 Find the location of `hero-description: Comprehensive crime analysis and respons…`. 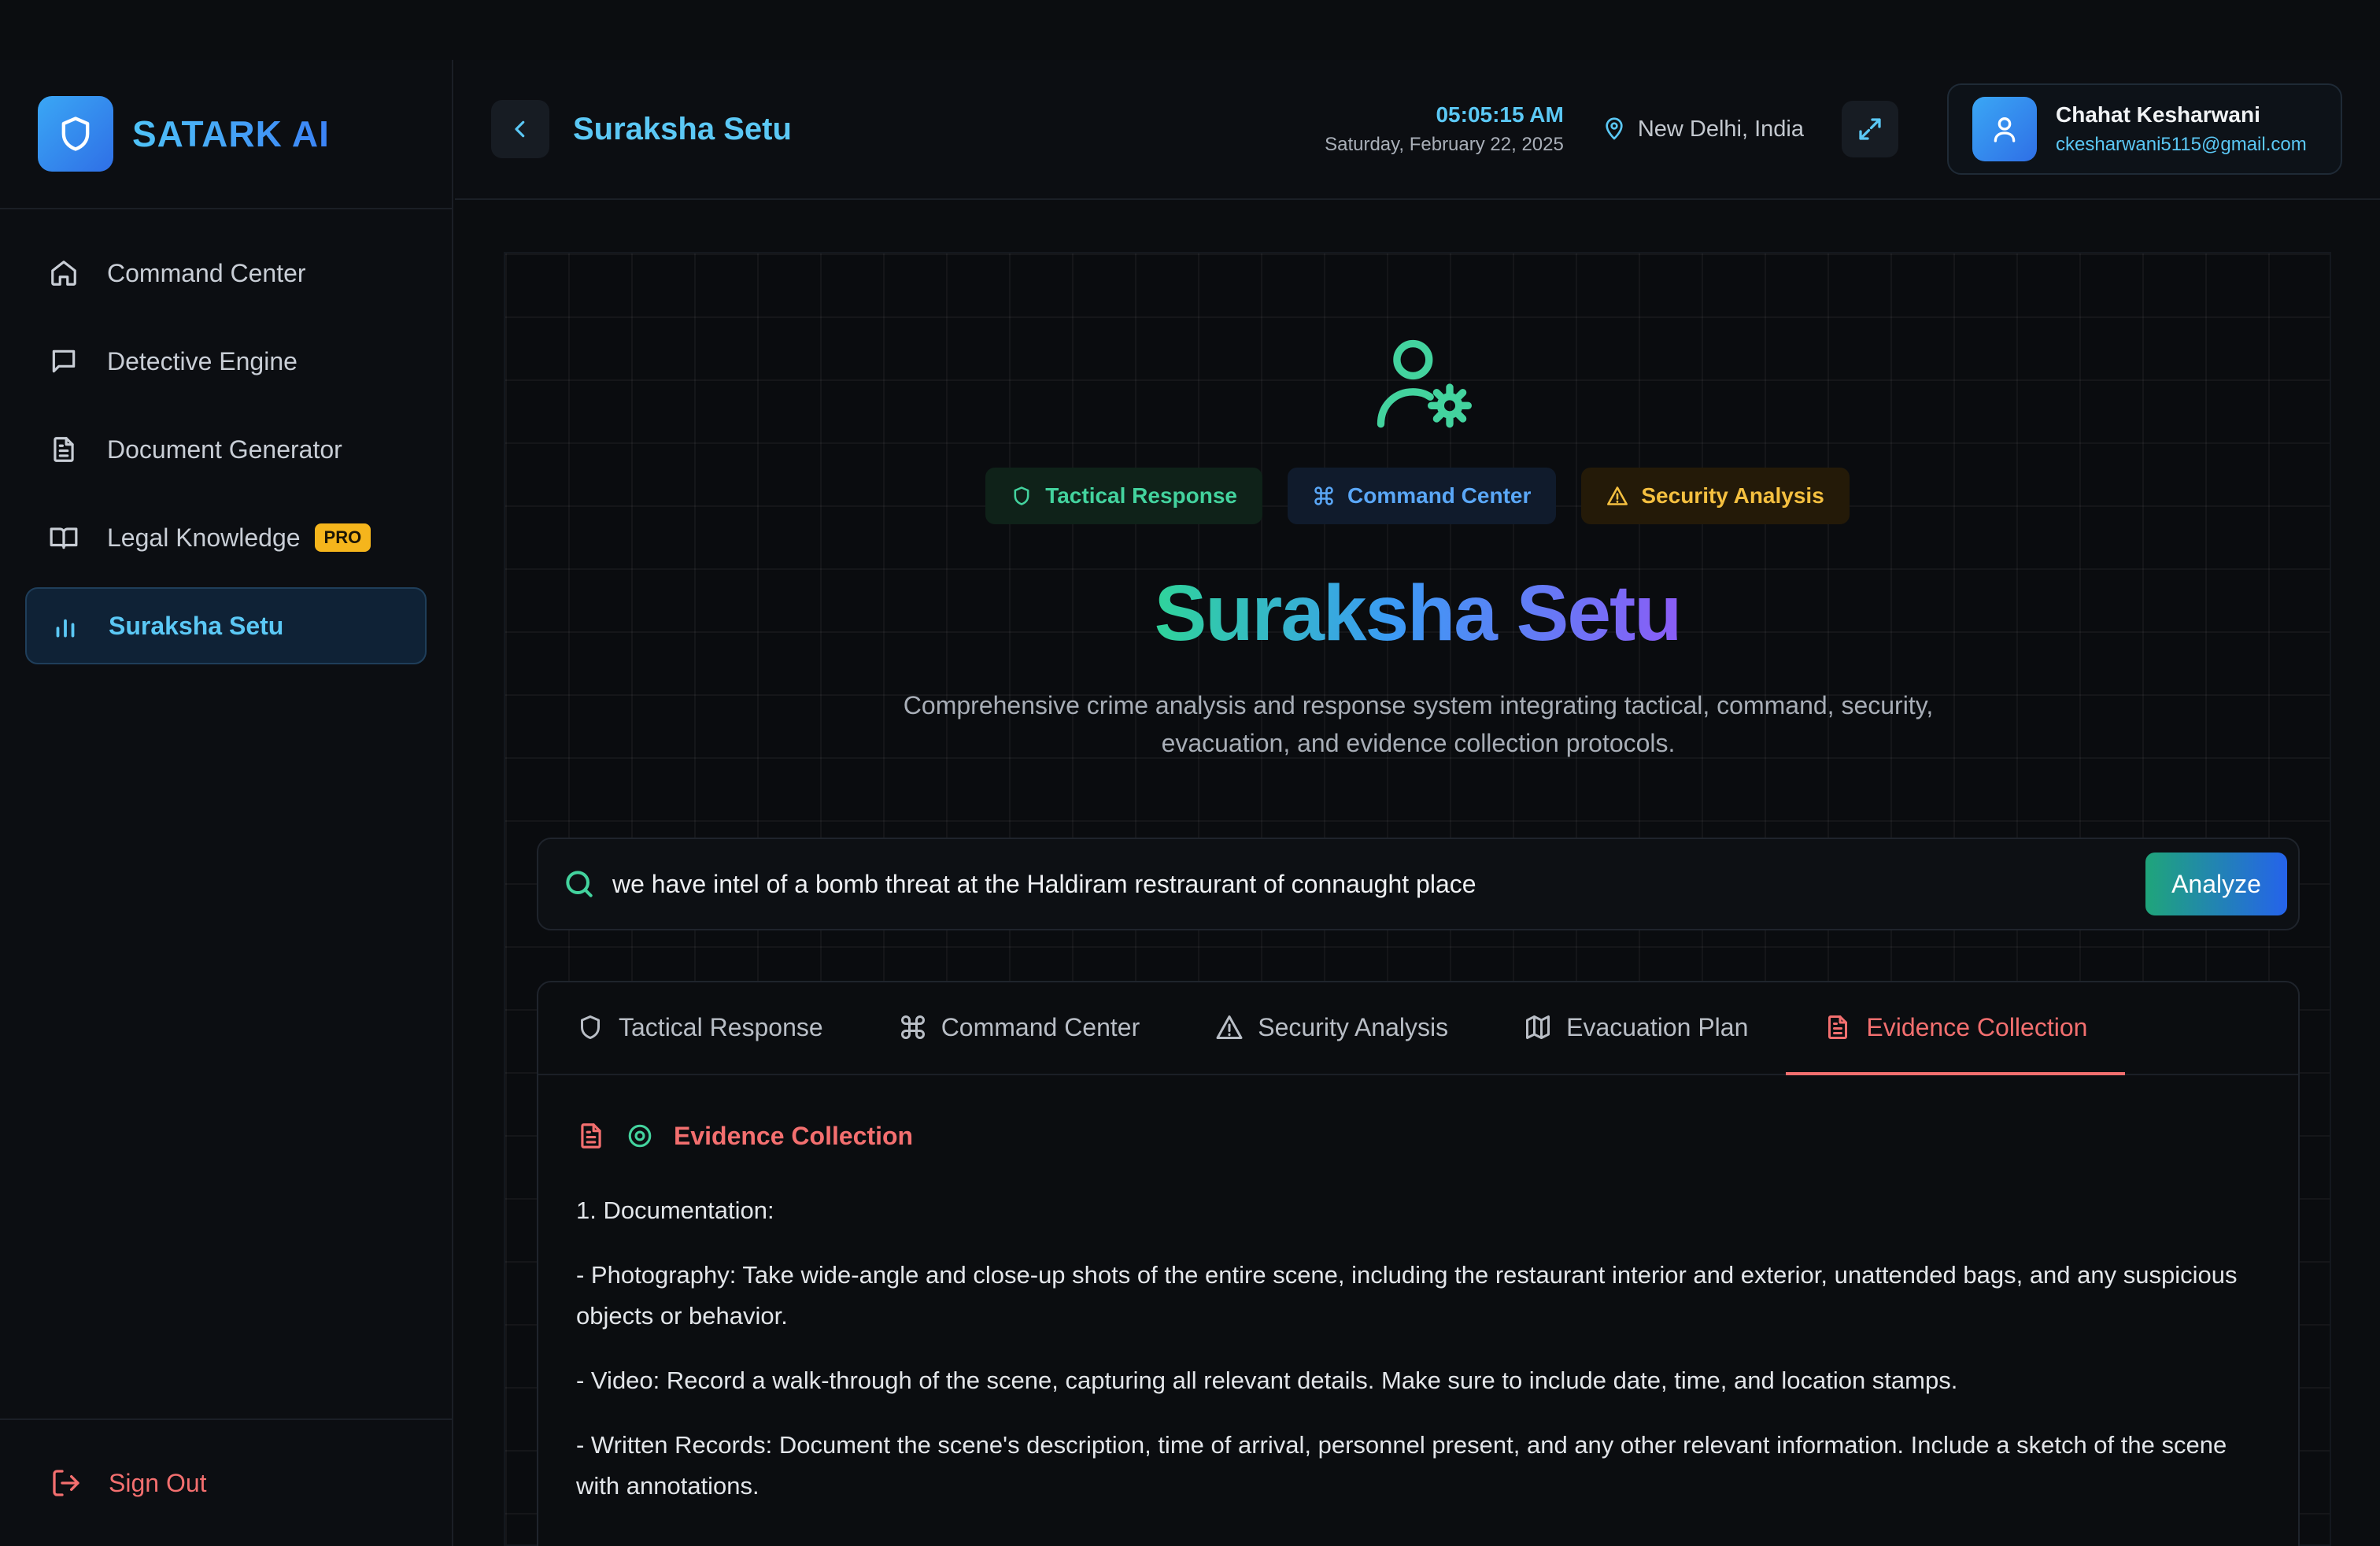

hero-description: Comprehensive crime analysis and respons… is located at coordinates (1418, 724).